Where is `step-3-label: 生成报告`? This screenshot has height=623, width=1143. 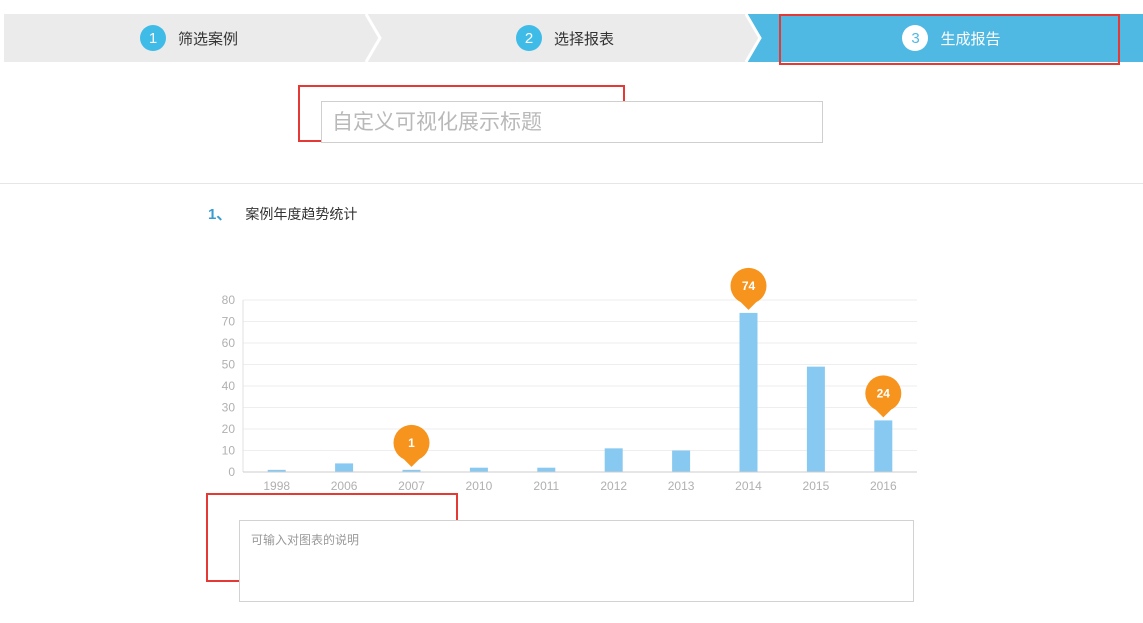
step-3-label: 生成报告 is located at coordinates (970, 38).